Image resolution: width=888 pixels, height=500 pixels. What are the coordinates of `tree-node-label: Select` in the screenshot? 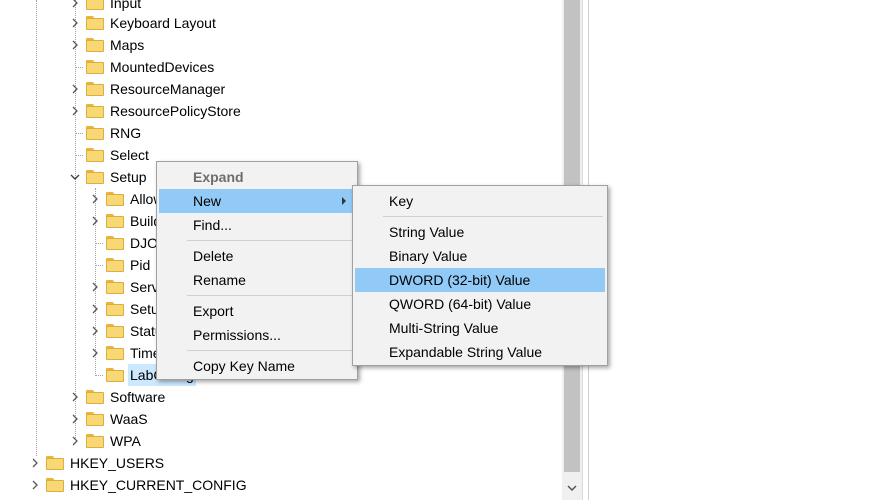 It's located at (129, 155).